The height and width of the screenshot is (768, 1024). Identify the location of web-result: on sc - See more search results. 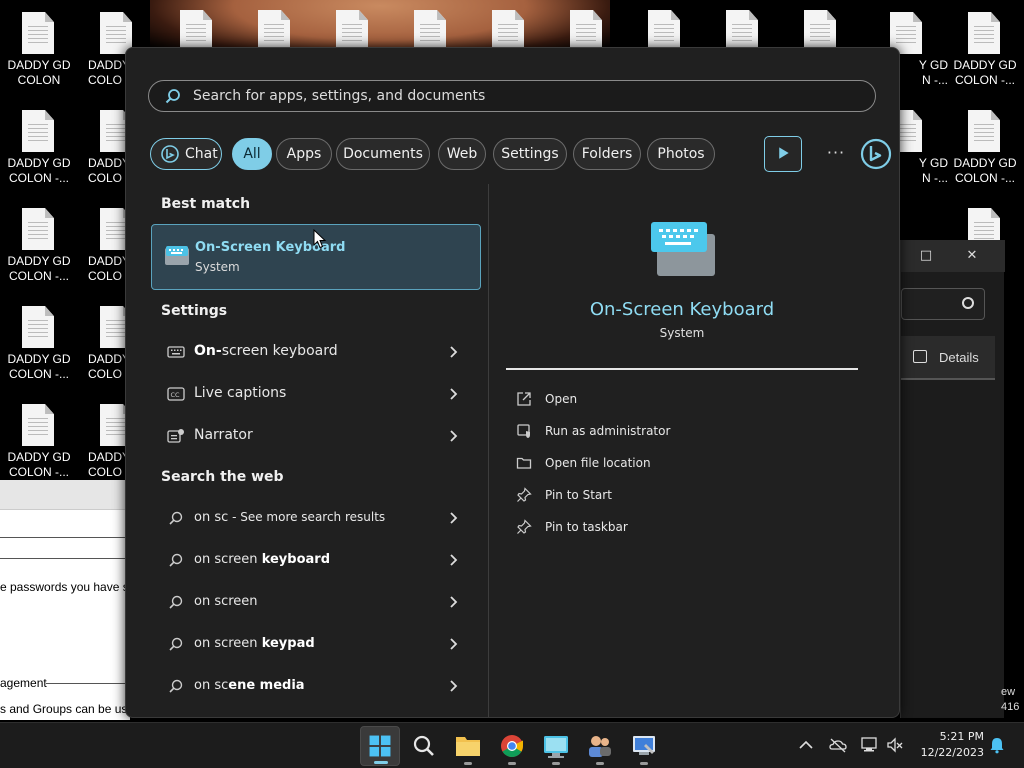
(316, 518).